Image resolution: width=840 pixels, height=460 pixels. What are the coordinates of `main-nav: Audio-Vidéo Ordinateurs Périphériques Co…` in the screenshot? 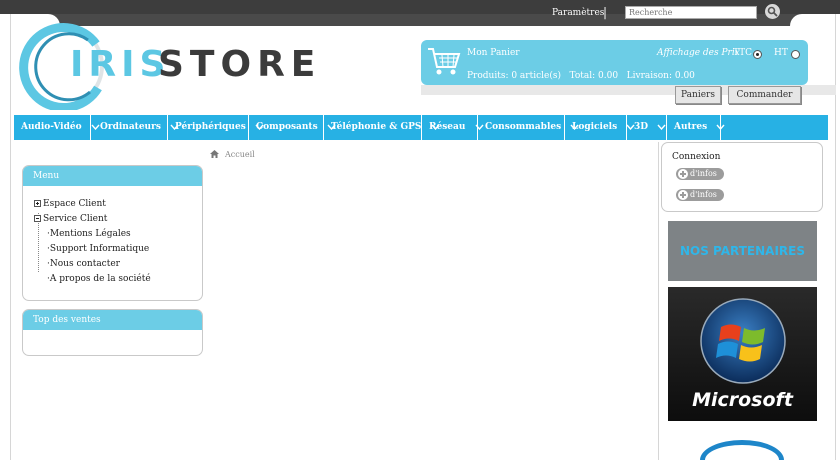 It's located at (421, 127).